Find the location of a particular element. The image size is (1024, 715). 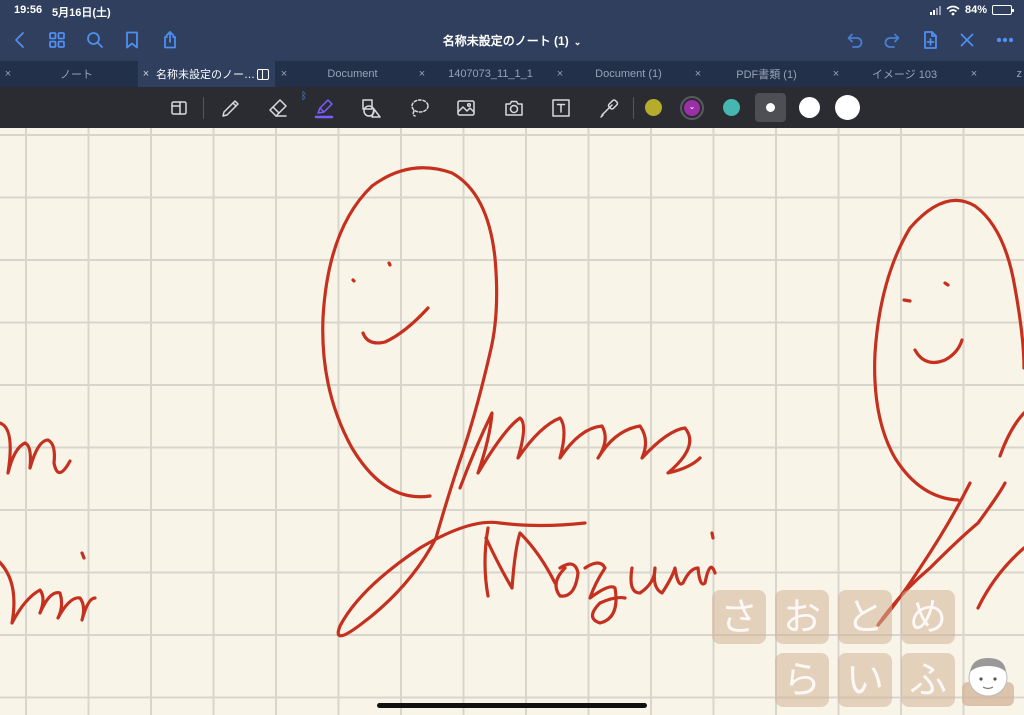

tab-label: 1407073_11_1_1 is located at coordinates (490, 74).